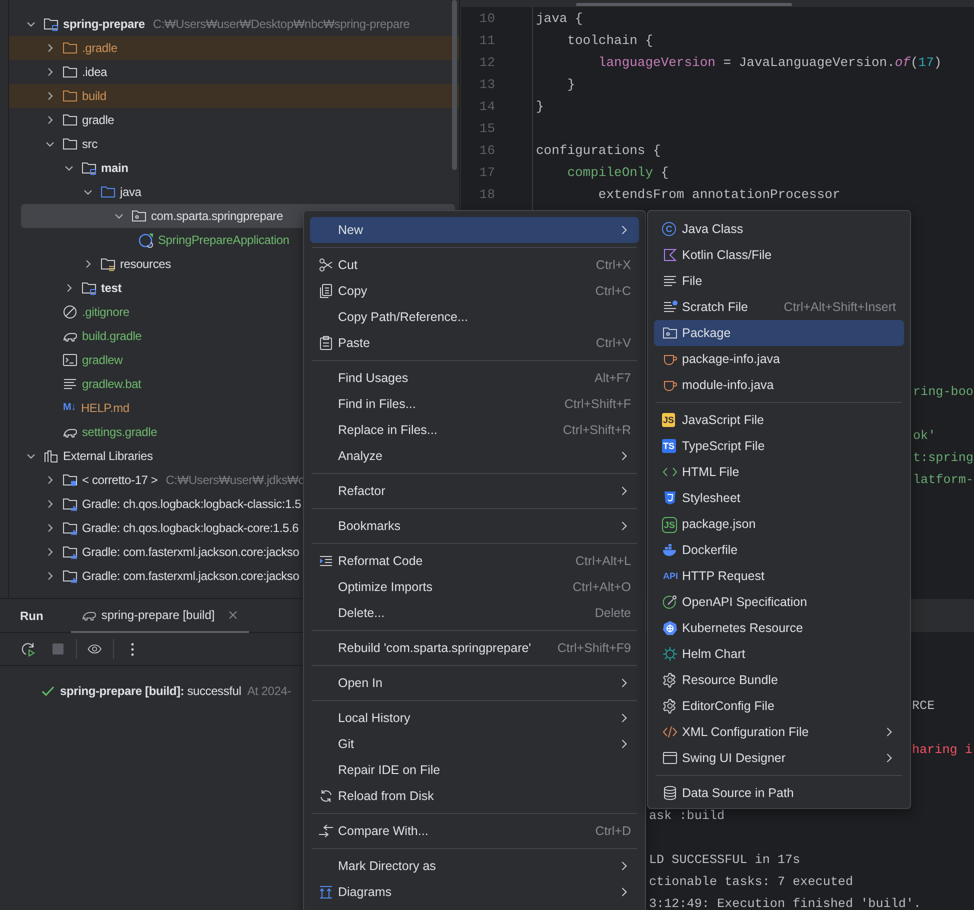  What do you see at coordinates (234, 144) in the screenshot?
I see `tree-item: src` at bounding box center [234, 144].